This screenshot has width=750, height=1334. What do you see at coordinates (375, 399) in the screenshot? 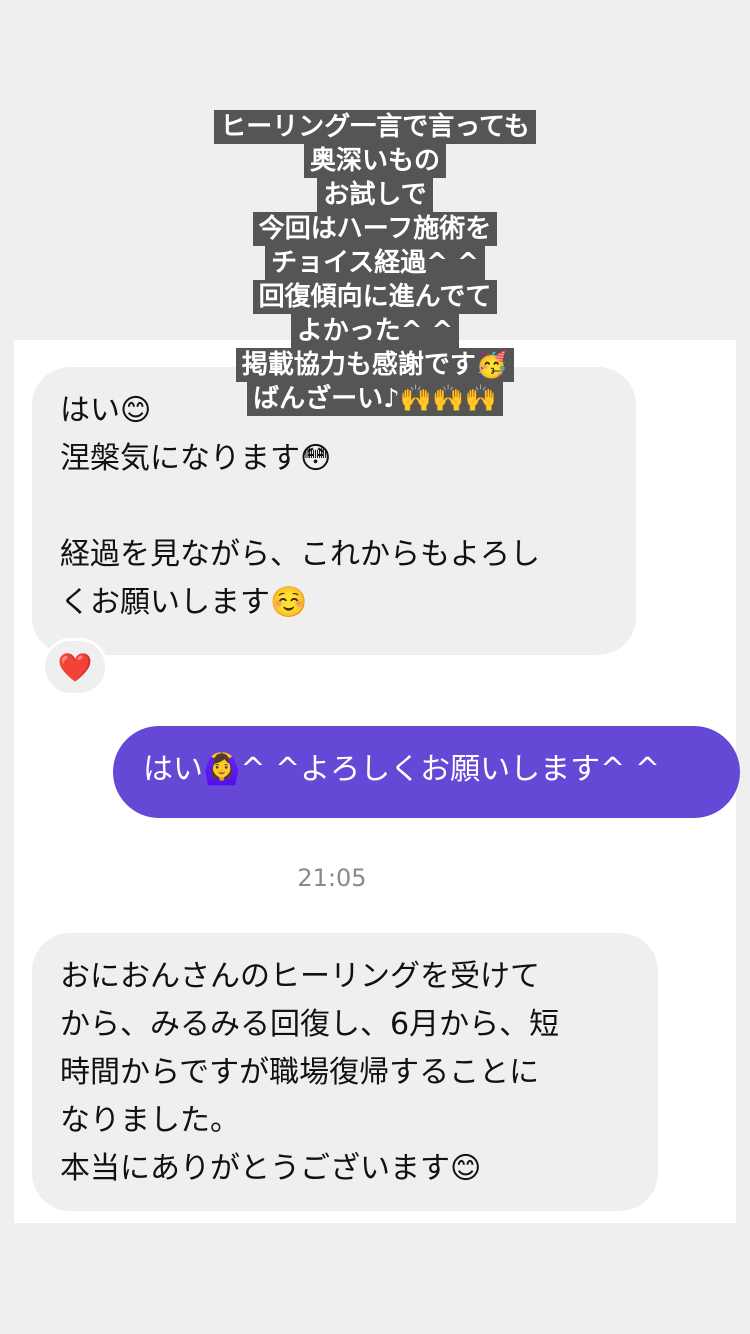
I see `caption-line: ばんざーい♪🙌🙌🙌` at bounding box center [375, 399].